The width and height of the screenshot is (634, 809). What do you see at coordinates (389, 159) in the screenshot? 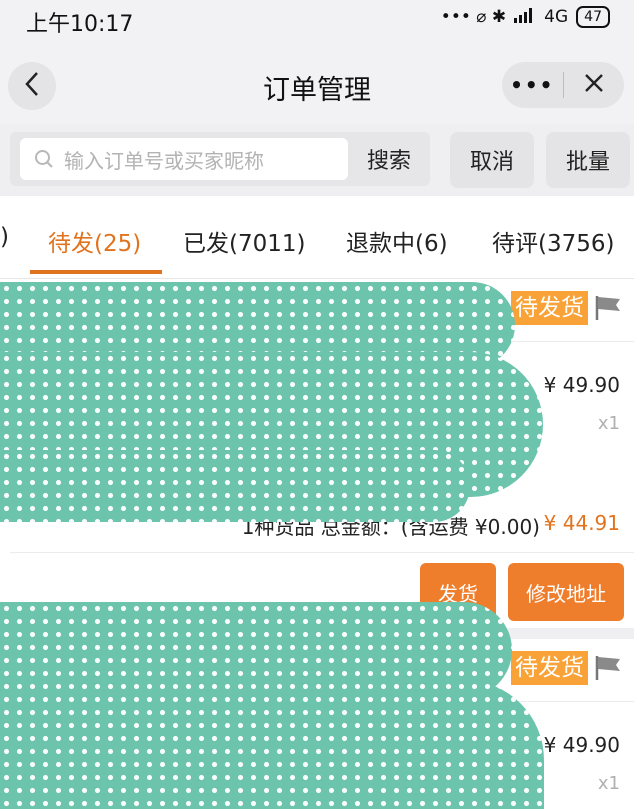
I see `search-button: 搜索` at bounding box center [389, 159].